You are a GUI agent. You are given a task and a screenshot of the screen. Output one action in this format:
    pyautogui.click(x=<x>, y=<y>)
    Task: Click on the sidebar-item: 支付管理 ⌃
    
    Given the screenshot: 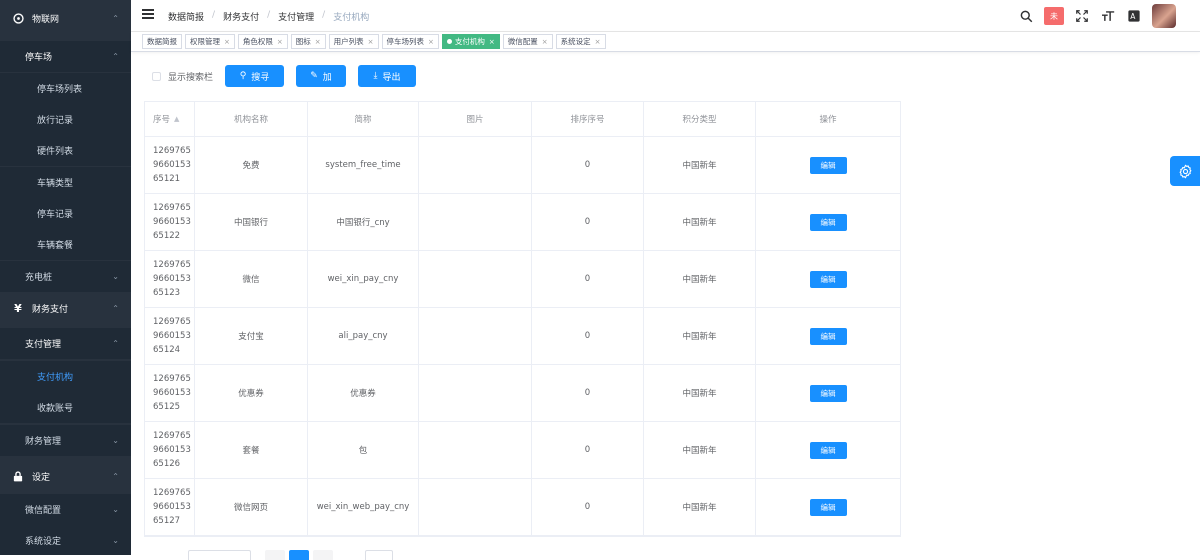 What is the action you would take?
    pyautogui.click(x=65, y=343)
    